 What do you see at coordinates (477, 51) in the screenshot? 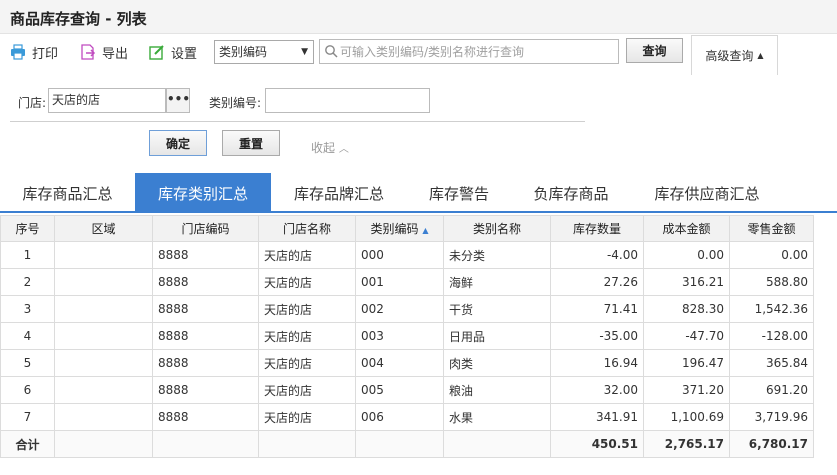
I see `search-input` at bounding box center [477, 51].